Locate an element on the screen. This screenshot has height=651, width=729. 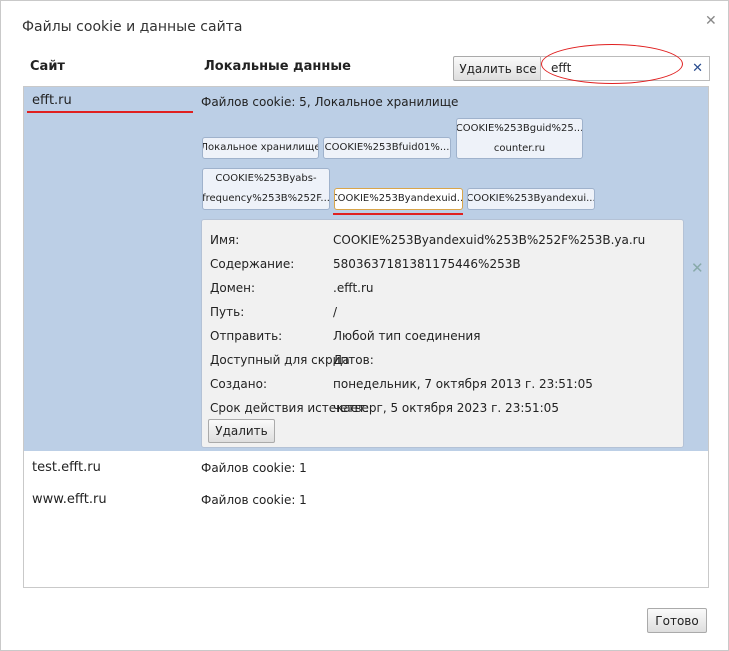
detail-value: четверг, 5 октября 2023 г. 23:51:05 is located at coordinates (446, 408).